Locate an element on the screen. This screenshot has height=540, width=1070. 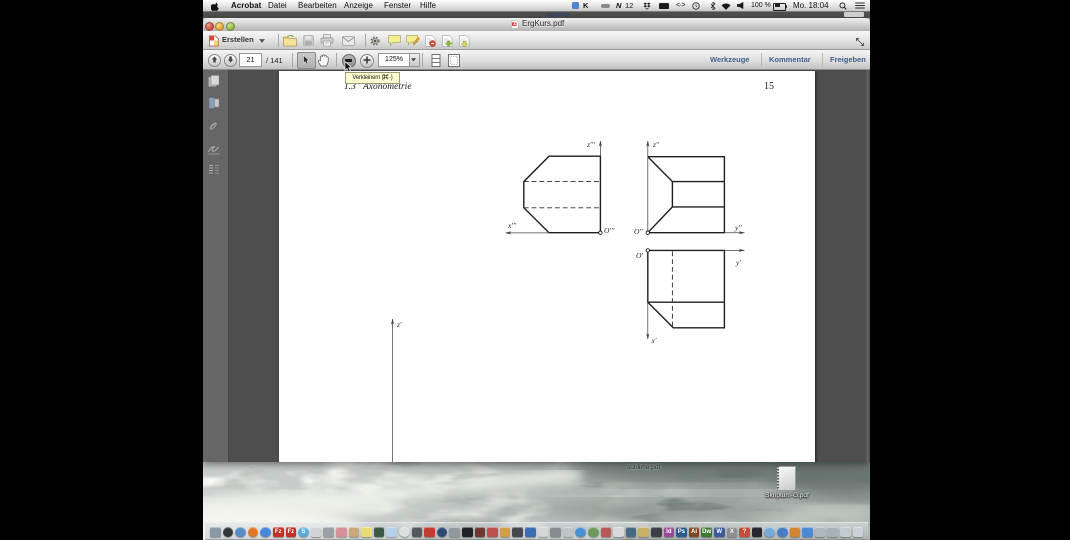
svg-text: O′′ is located at coordinates (638, 231).